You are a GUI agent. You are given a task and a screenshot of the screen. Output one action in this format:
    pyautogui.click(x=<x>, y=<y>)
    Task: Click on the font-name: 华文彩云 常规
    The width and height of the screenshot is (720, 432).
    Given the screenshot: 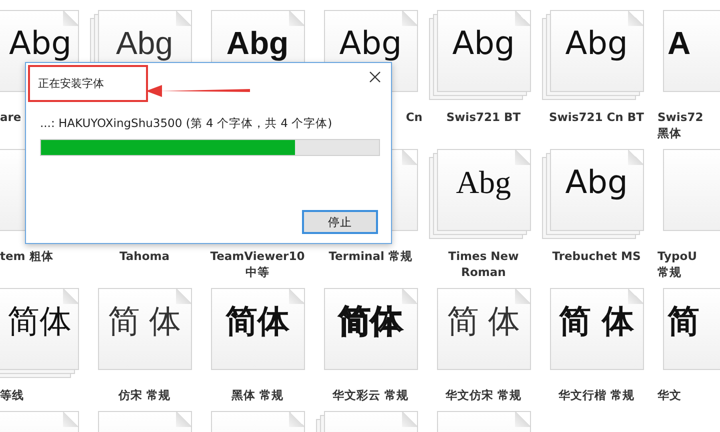 What is the action you would take?
    pyautogui.click(x=370, y=395)
    